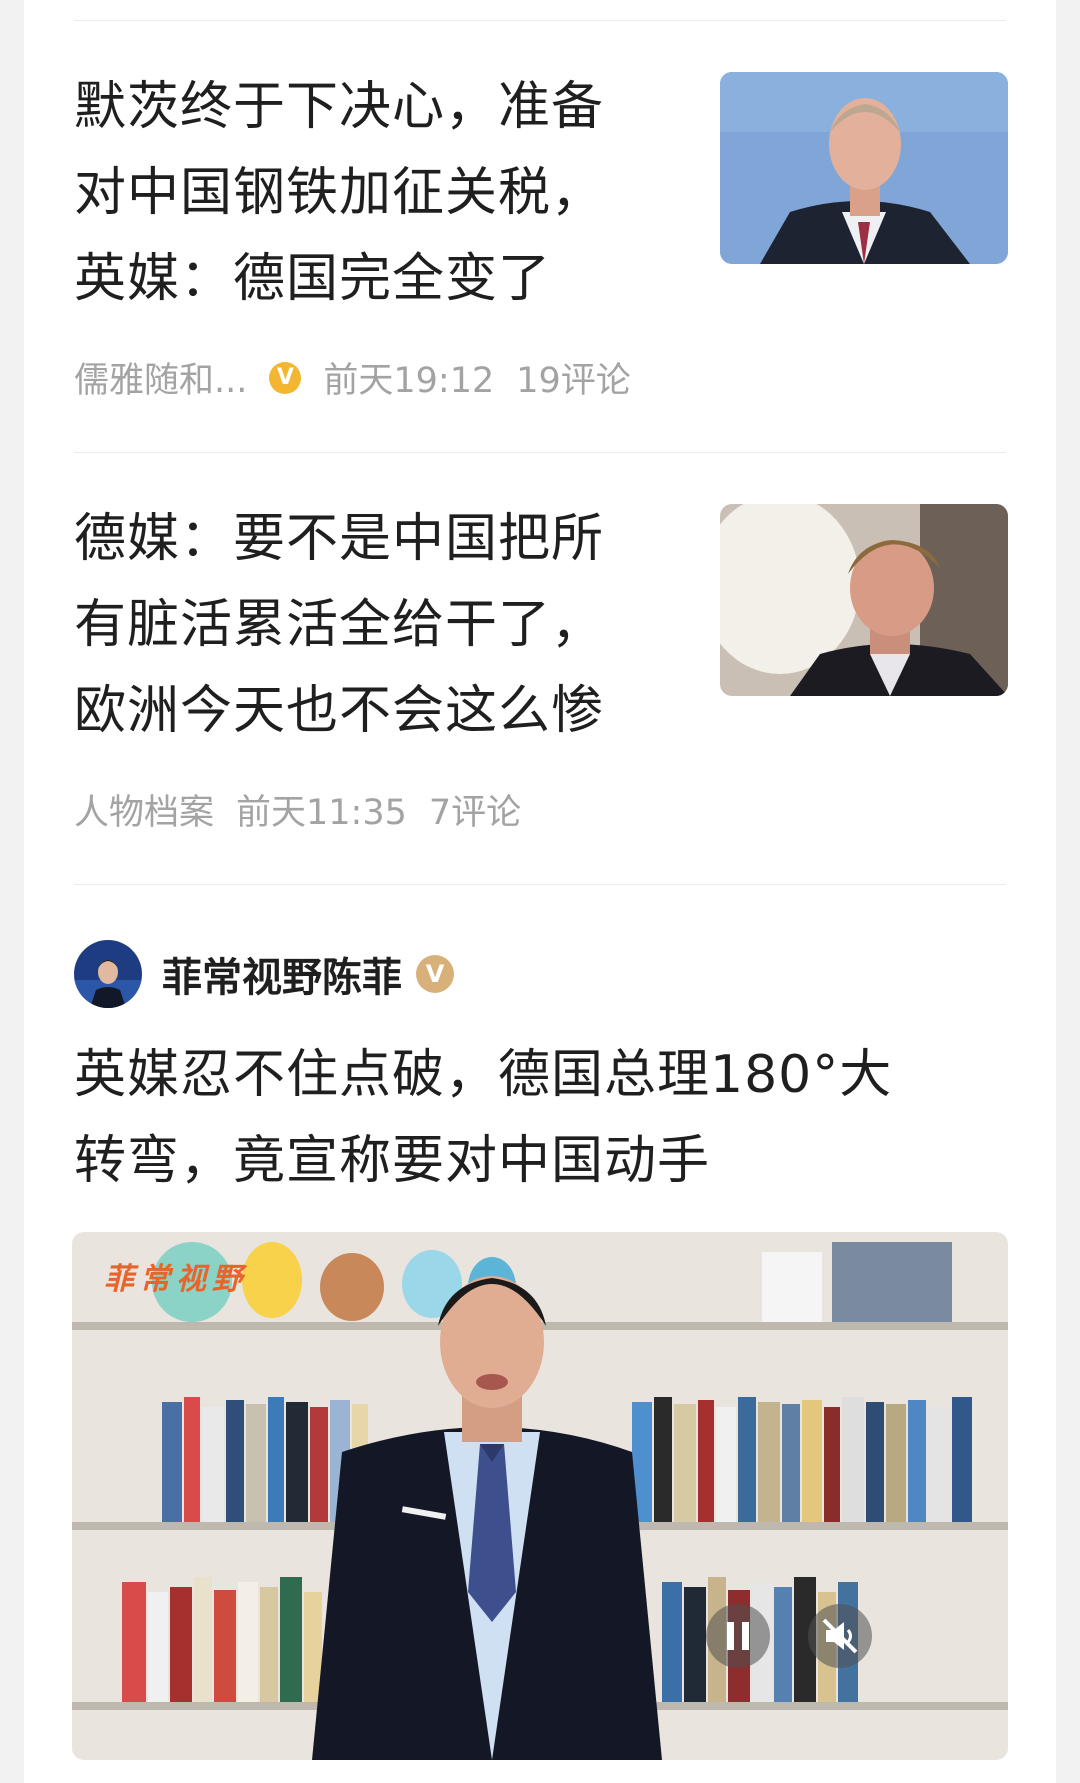  I want to click on author-name: 菲常视野陈菲, so click(282, 974).